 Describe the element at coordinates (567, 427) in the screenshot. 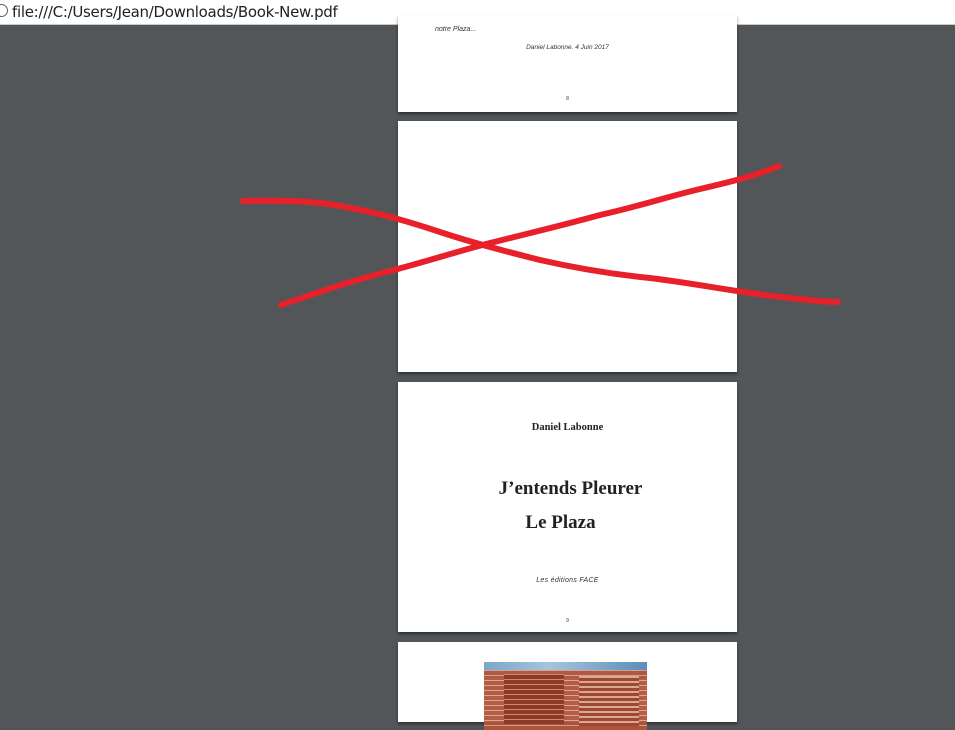

I see `book-author: Daniel Labonne` at that location.